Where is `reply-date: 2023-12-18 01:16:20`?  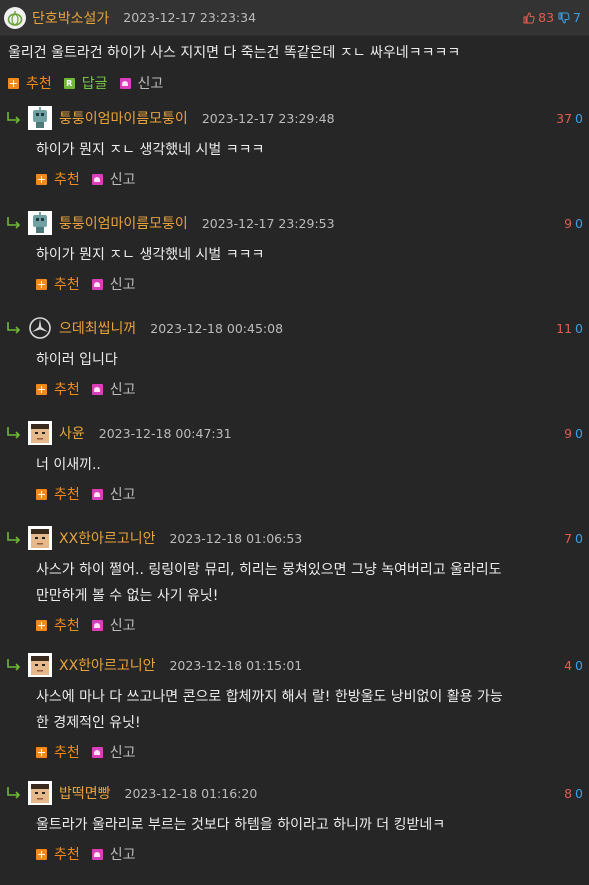 reply-date: 2023-12-18 01:16:20 is located at coordinates (191, 793).